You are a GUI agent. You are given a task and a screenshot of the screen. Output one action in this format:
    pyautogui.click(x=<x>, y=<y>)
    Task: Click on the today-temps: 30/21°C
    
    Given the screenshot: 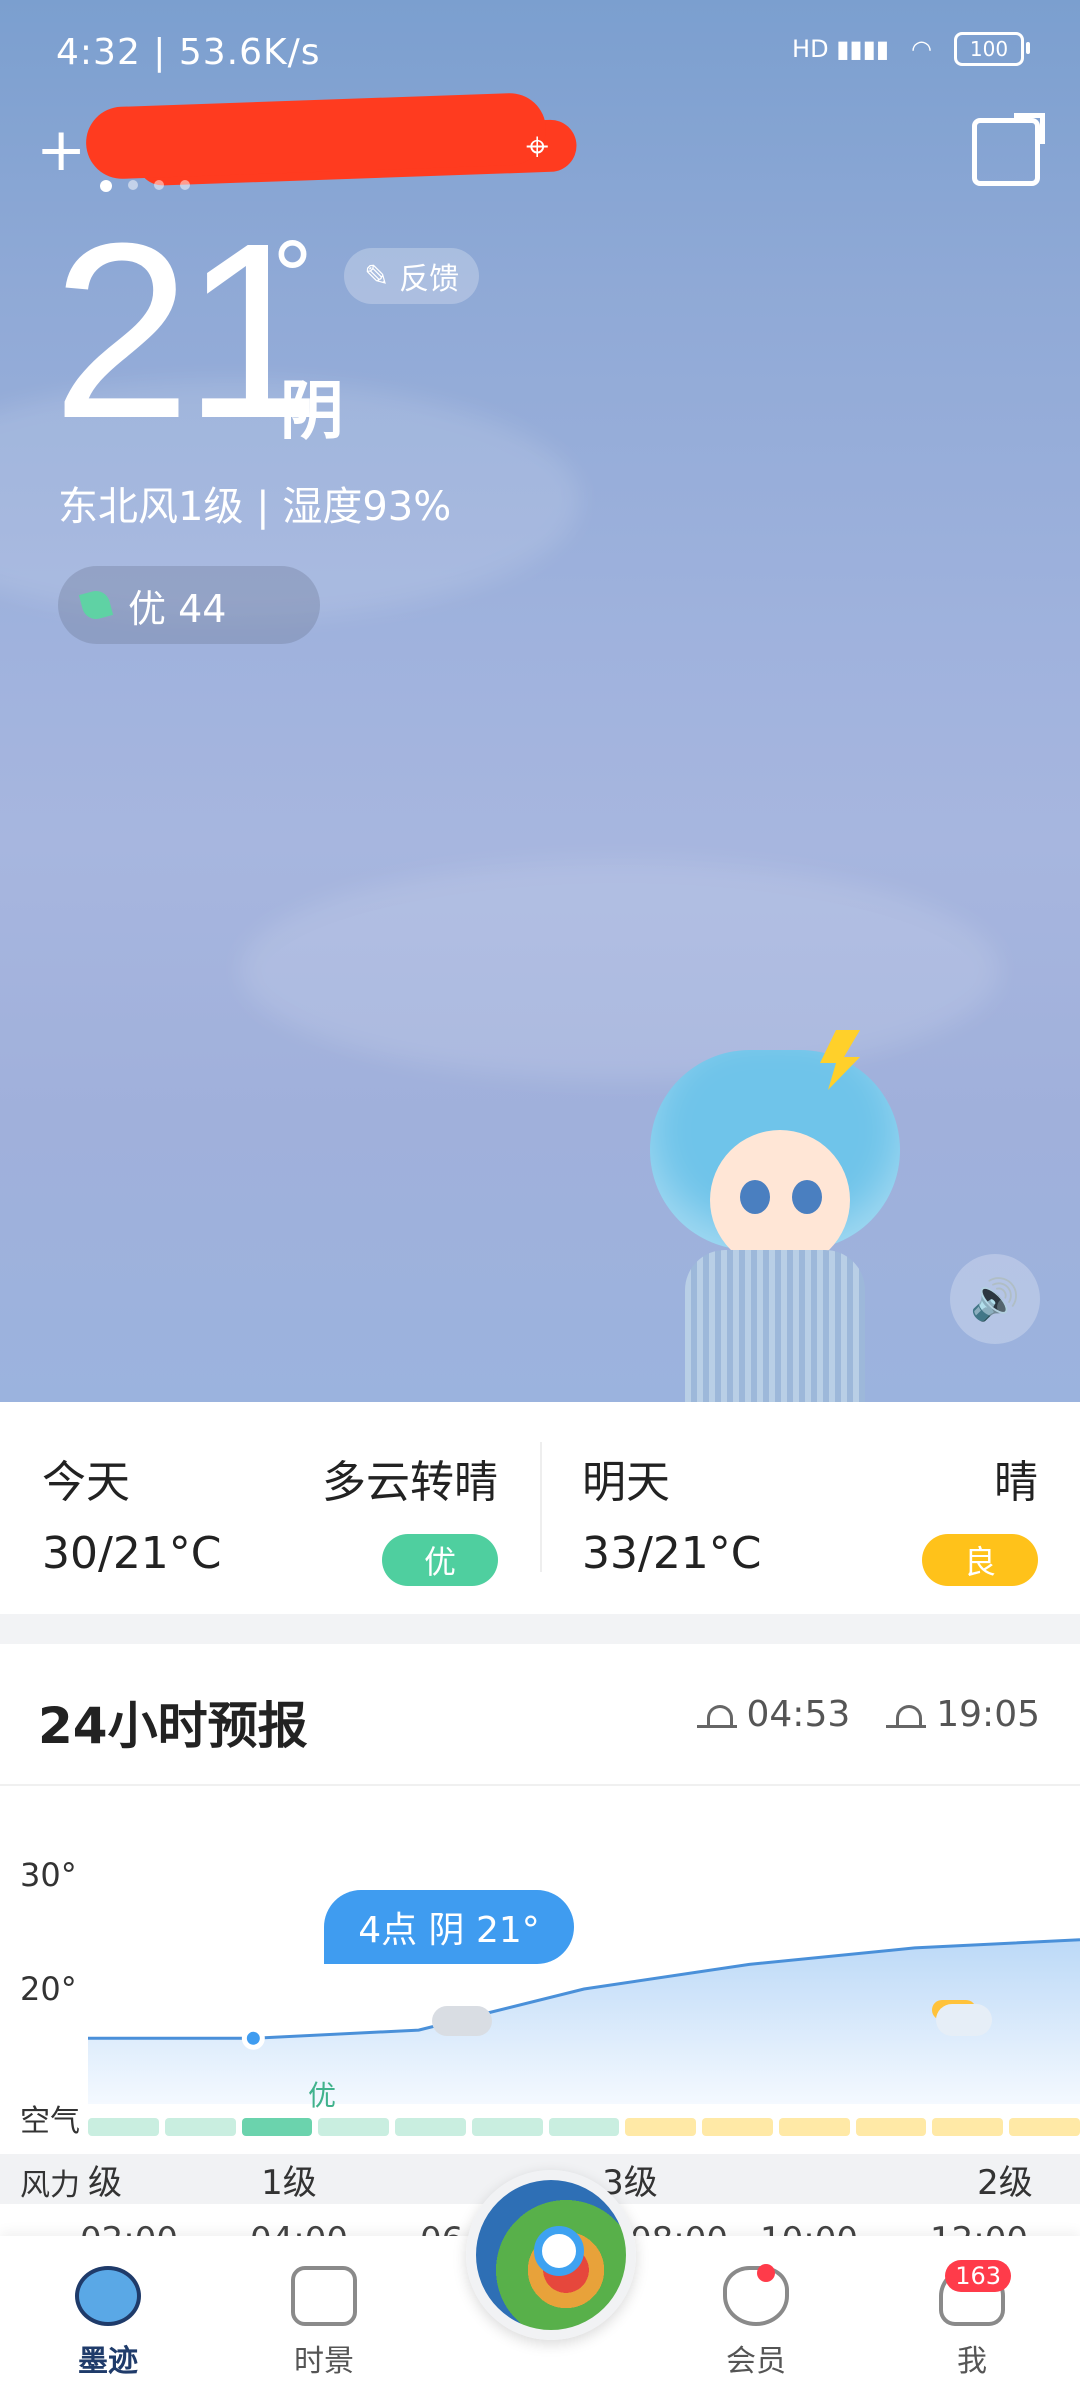 What is the action you would take?
    pyautogui.click(x=132, y=1553)
    